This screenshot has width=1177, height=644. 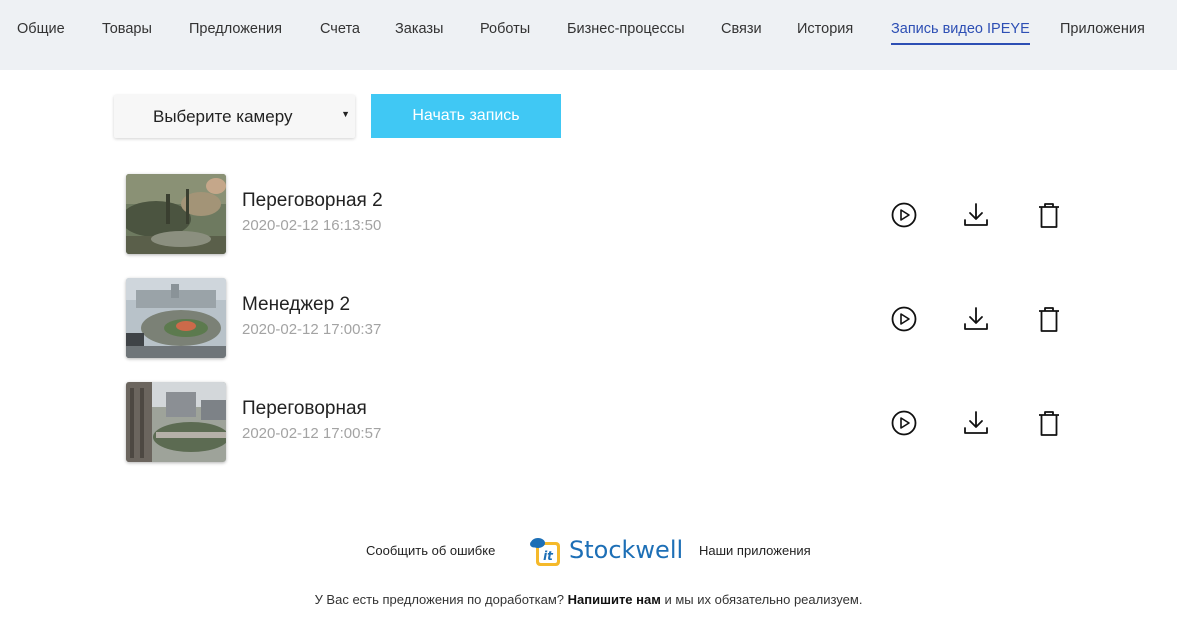 I want to click on stockwell-logo: it Stockwell, so click(x=606, y=551).